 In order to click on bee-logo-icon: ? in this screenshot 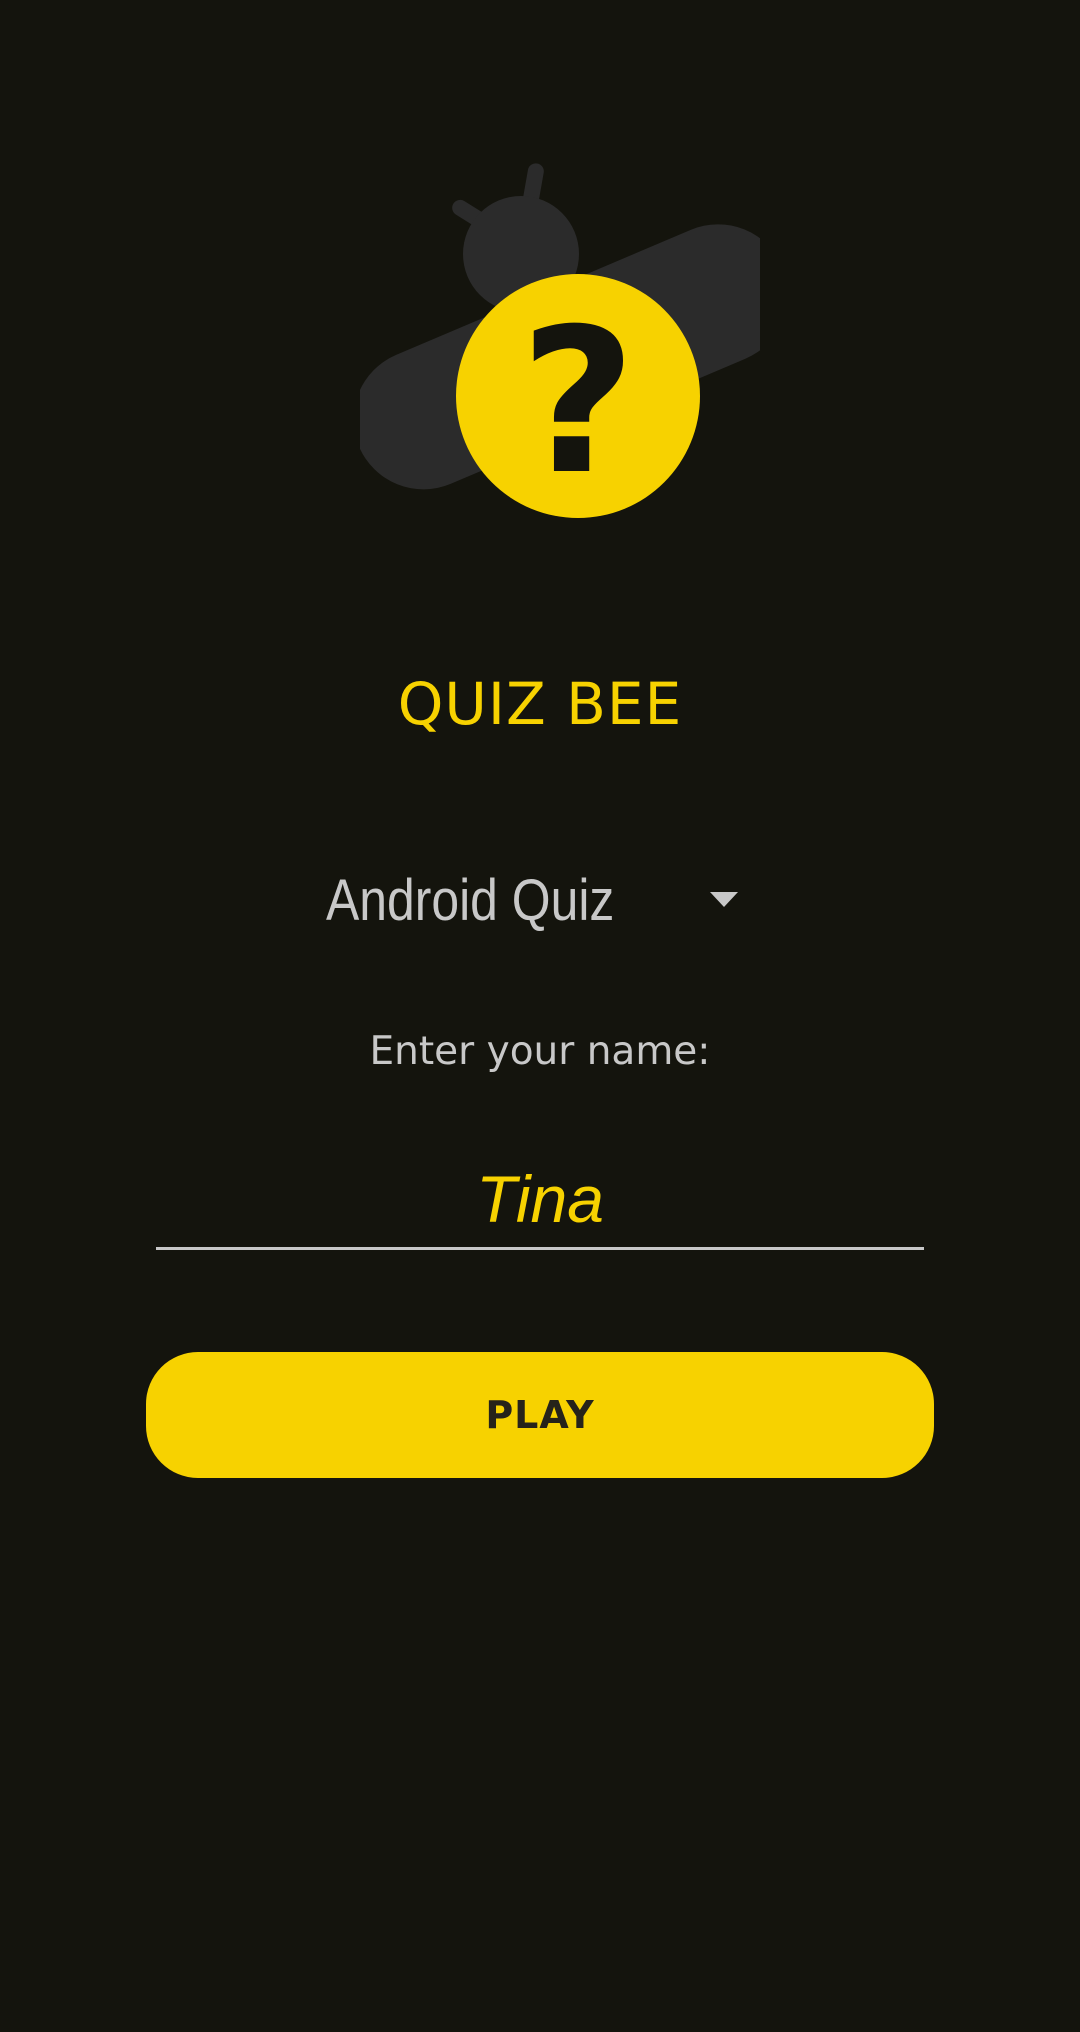, I will do `click(560, 341)`.